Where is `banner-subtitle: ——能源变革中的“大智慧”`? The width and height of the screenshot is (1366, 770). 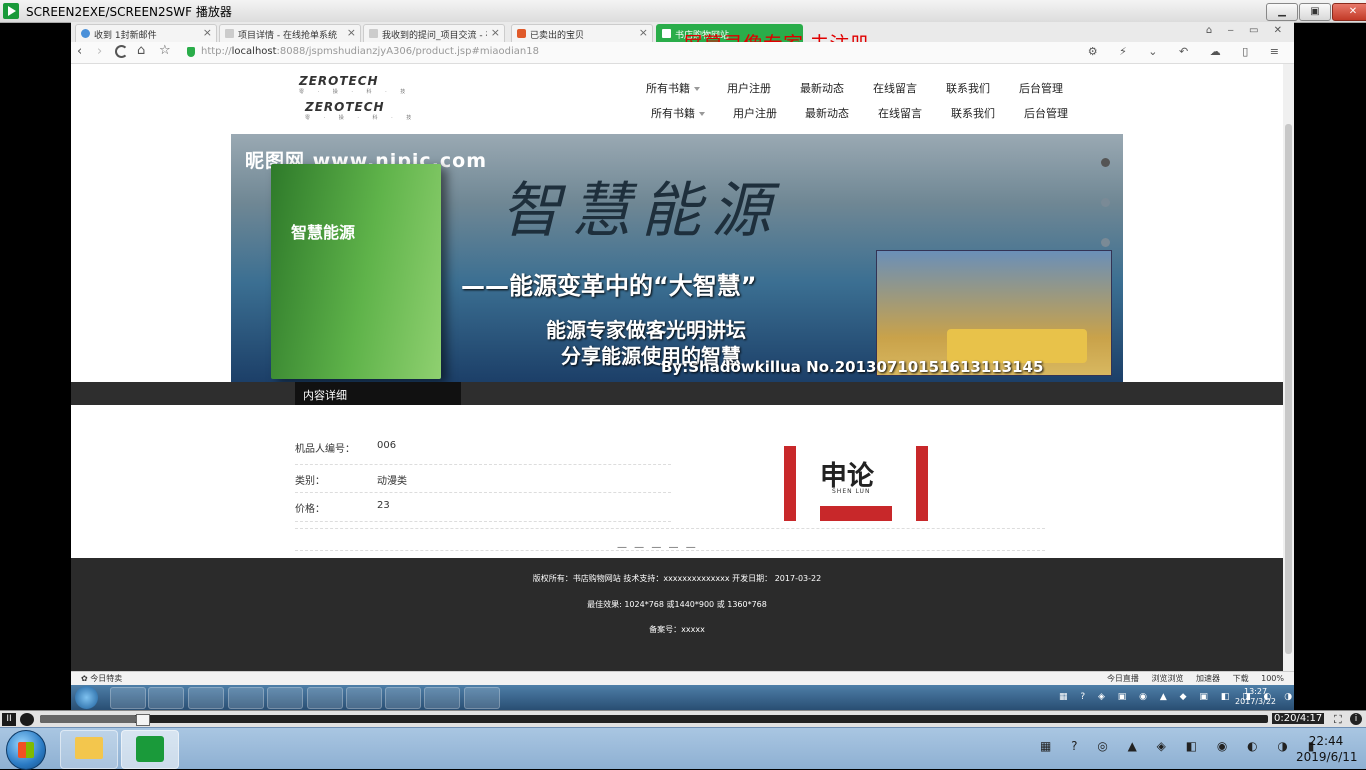
banner-subtitle: ——能源变革中的“大智慧” is located at coordinates (609, 286).